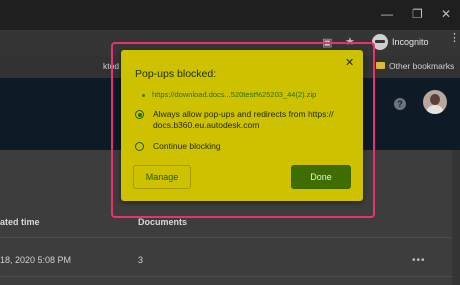  Describe the element at coordinates (162, 177) in the screenshot. I see `manage-button: Manage` at that location.